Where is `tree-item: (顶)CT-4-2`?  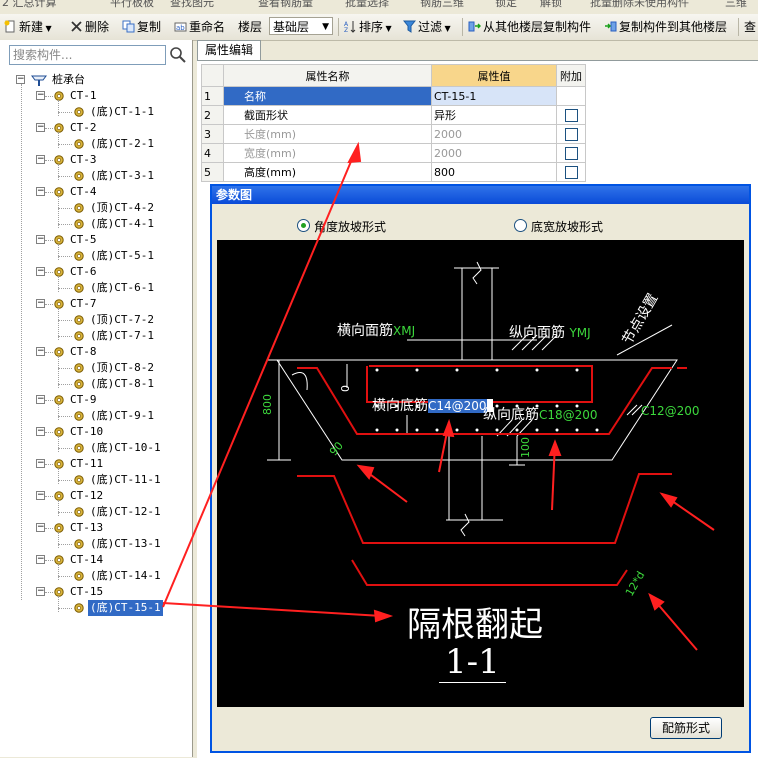
tree-item: (顶)CT-4-2 is located at coordinates (95, 208).